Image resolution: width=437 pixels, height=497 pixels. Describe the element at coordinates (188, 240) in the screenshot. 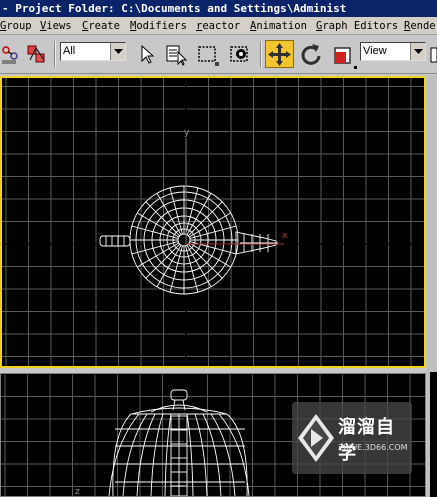

I see `teapot-top-wireframe` at that location.